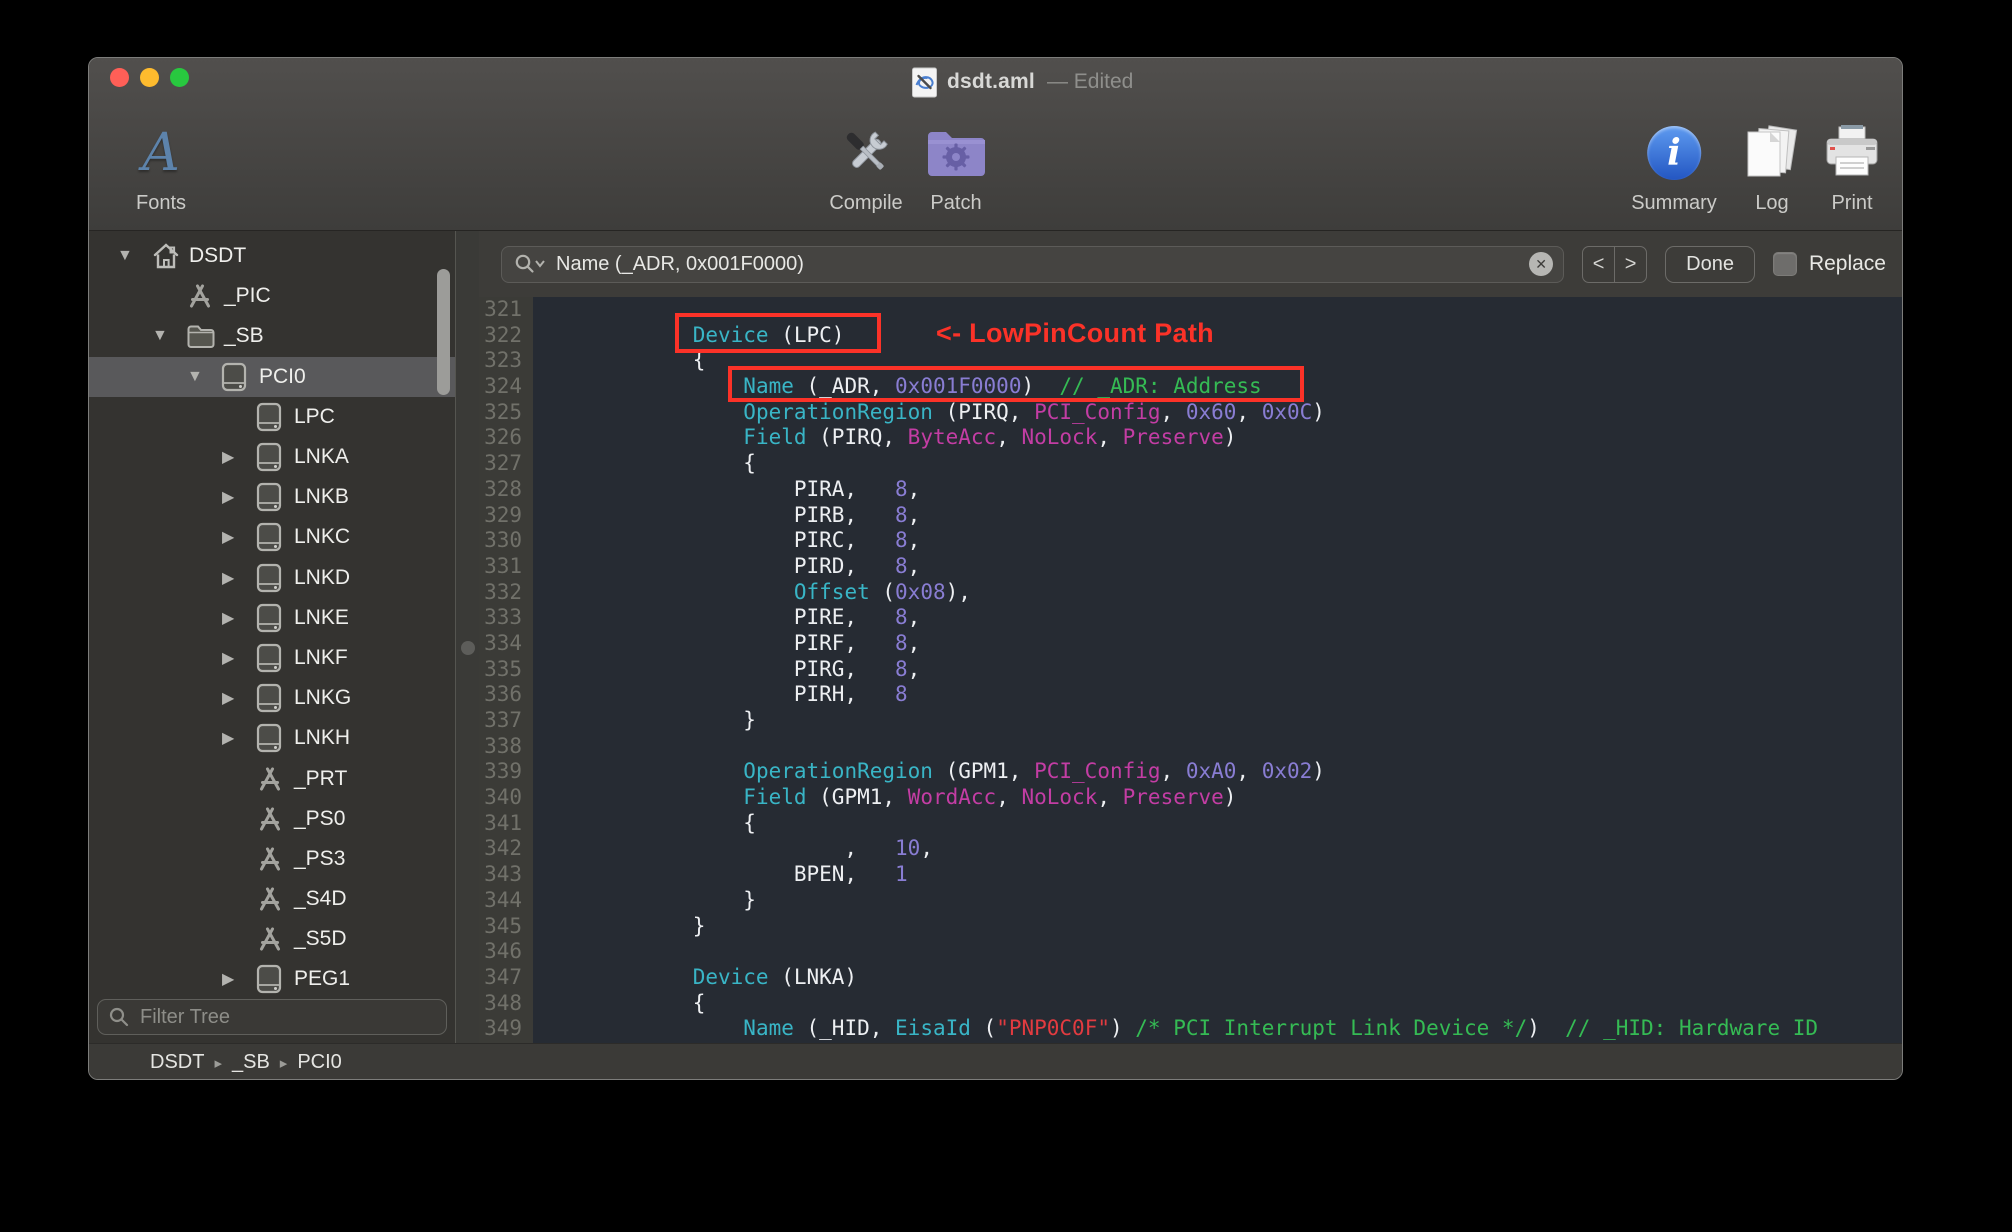  I want to click on sidebar-item-lnkg: ▶ LNKG, so click(272, 698).